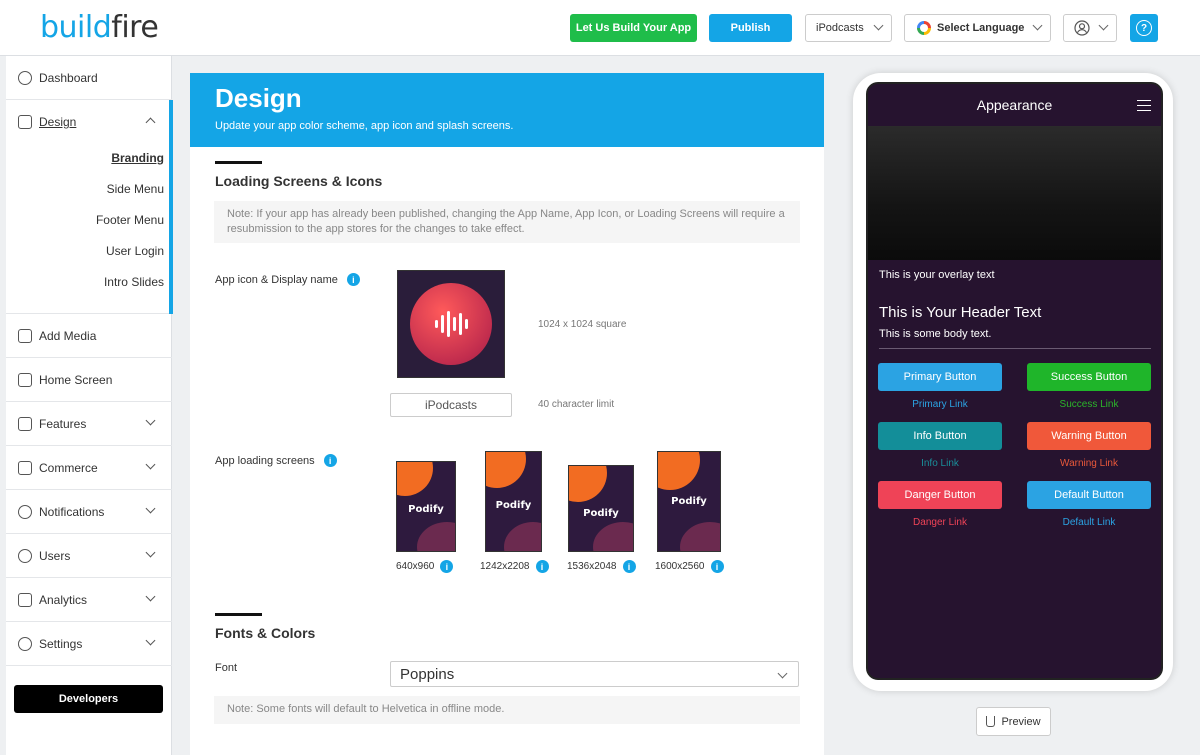 Image resolution: width=1200 pixels, height=755 pixels. I want to click on sidebar-item-dashboard: Dashboard, so click(89, 78).